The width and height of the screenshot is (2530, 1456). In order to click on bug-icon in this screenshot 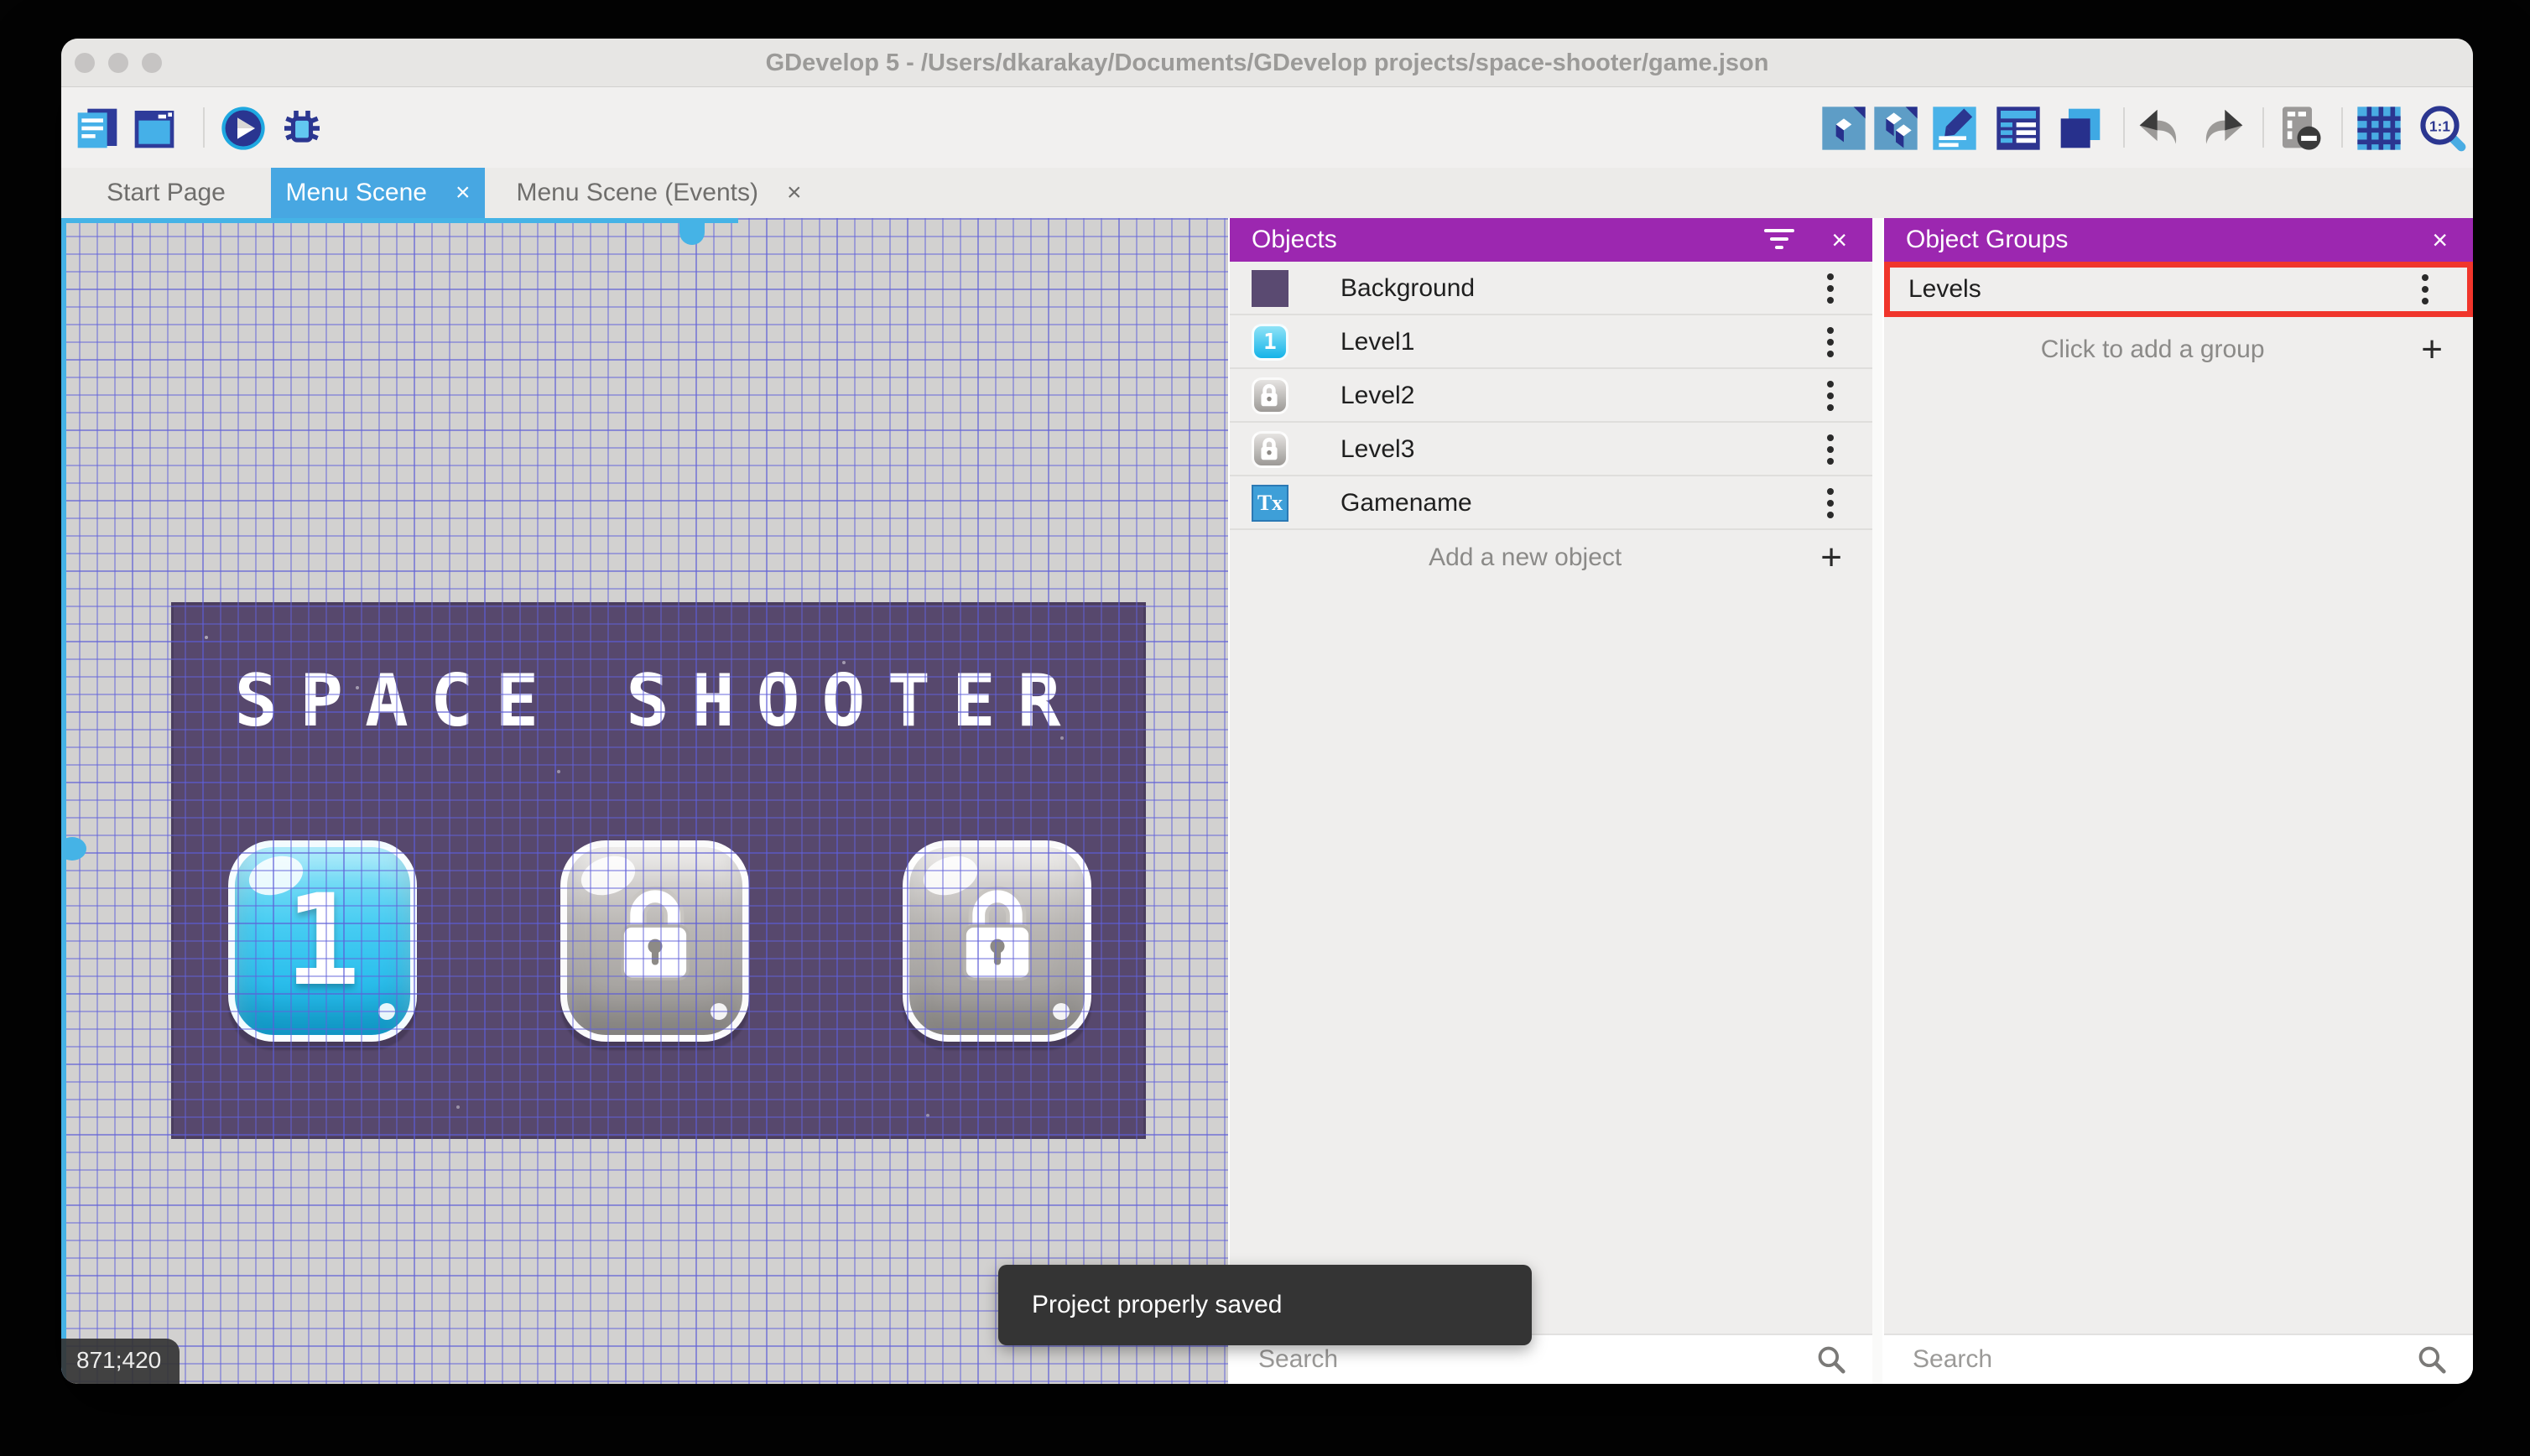, I will do `click(302, 127)`.